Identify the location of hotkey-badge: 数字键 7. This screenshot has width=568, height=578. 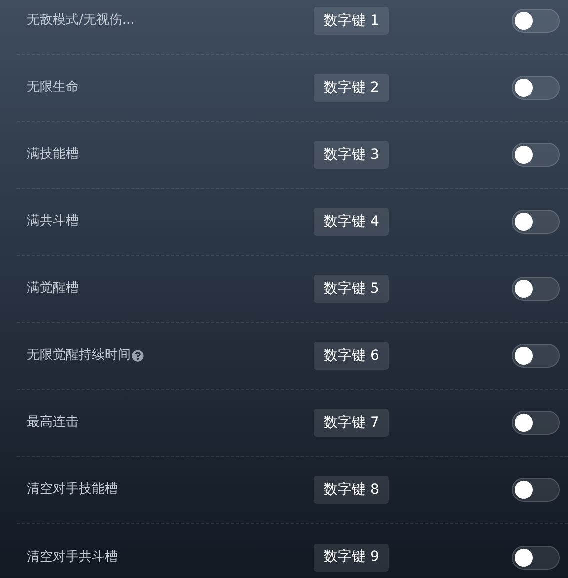
(352, 423).